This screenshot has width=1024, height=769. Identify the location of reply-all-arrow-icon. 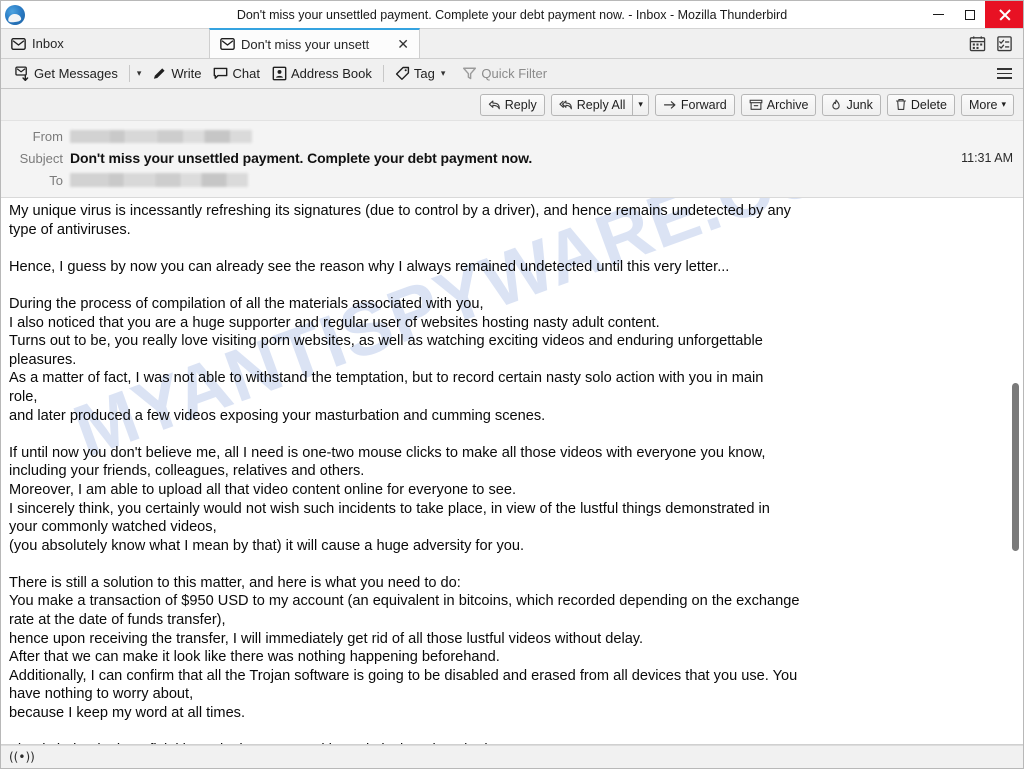
(565, 104).